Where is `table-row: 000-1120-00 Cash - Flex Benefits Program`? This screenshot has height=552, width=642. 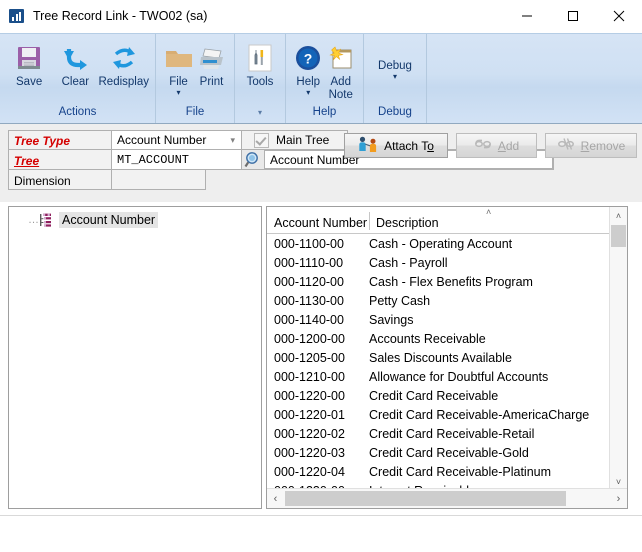 table-row: 000-1120-00 Cash - Flex Benefits Program is located at coordinates (438, 281).